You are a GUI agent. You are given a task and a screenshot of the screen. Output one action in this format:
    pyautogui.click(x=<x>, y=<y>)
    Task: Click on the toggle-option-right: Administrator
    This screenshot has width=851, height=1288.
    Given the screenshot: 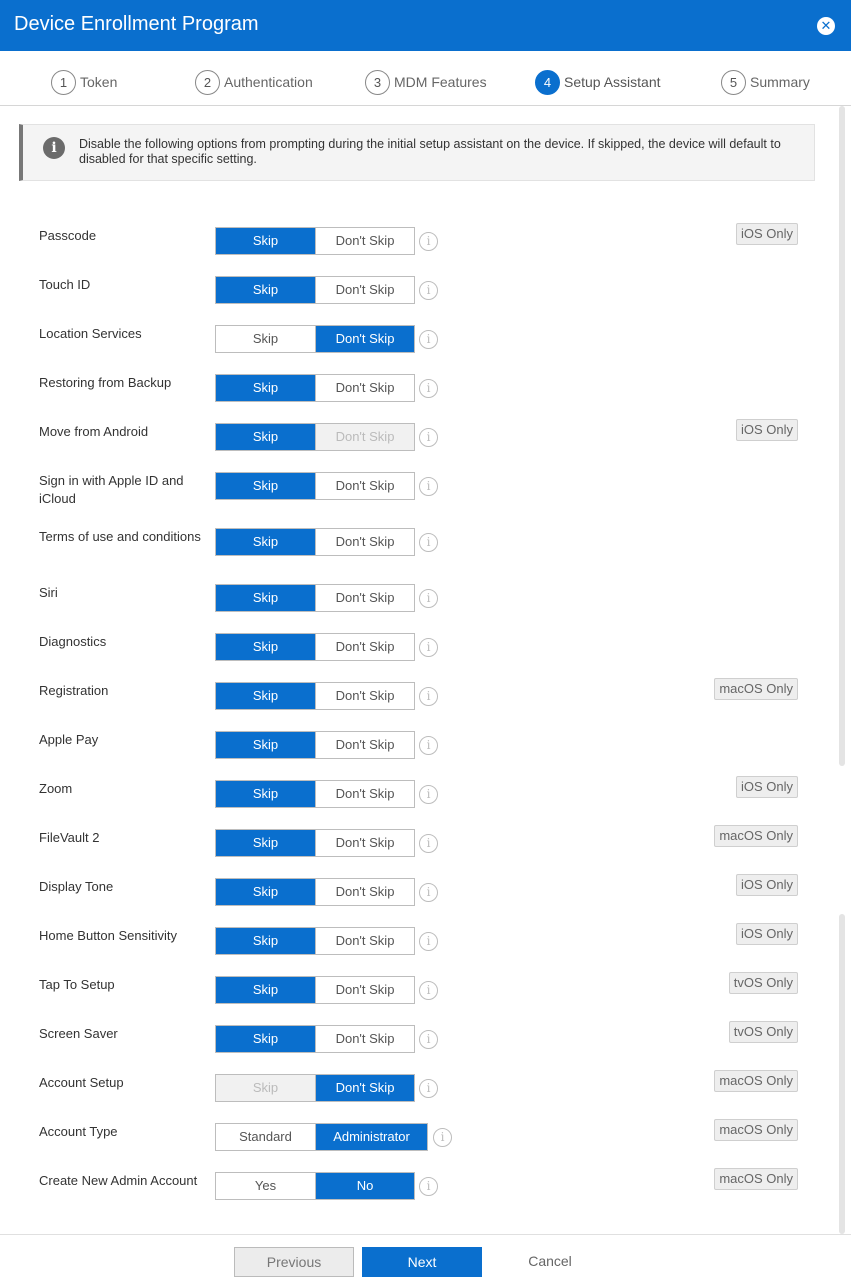 What is the action you would take?
    pyautogui.click(x=371, y=1137)
    